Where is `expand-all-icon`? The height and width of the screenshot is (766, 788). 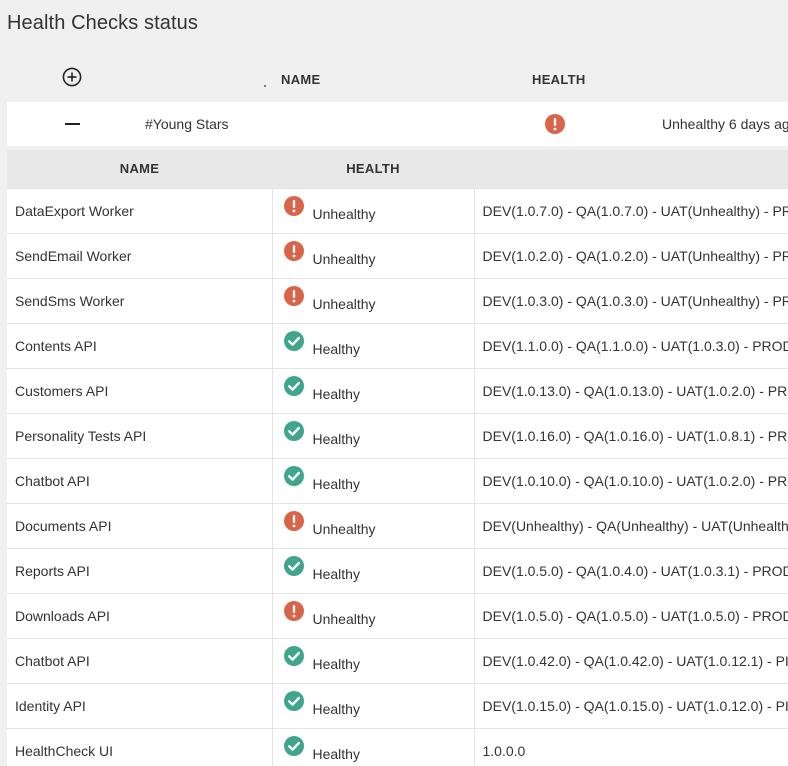
expand-all-icon is located at coordinates (72, 77).